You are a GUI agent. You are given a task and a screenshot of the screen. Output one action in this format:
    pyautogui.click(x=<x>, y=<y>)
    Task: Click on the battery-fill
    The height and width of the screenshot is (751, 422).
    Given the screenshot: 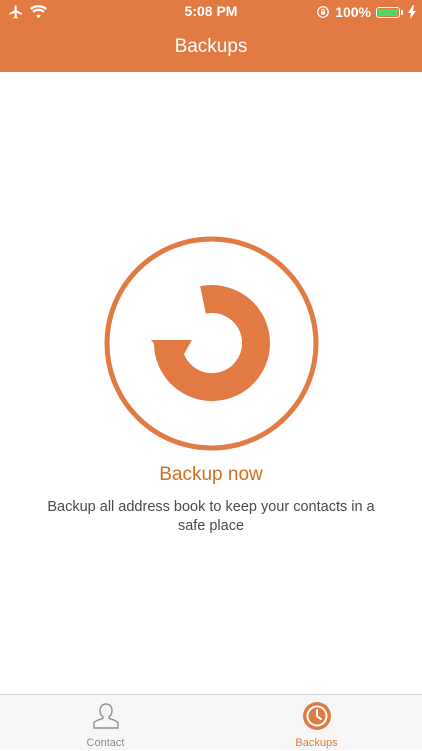 What is the action you would take?
    pyautogui.click(x=388, y=12)
    